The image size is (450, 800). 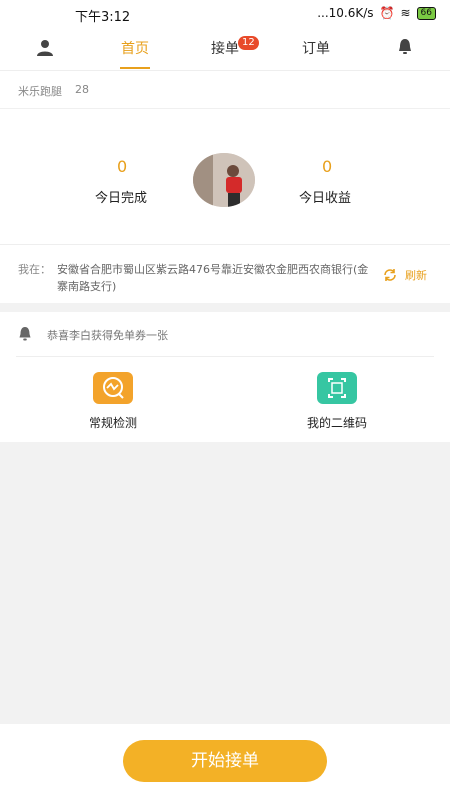 I want to click on start-accepting-button: 开始接单, so click(x=225, y=761).